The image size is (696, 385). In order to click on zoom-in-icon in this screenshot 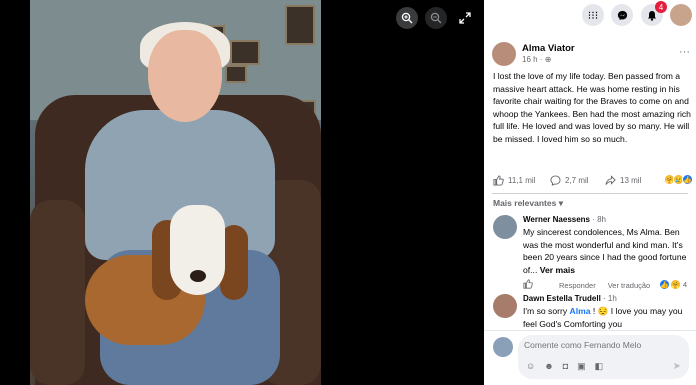, I will do `click(407, 18)`.